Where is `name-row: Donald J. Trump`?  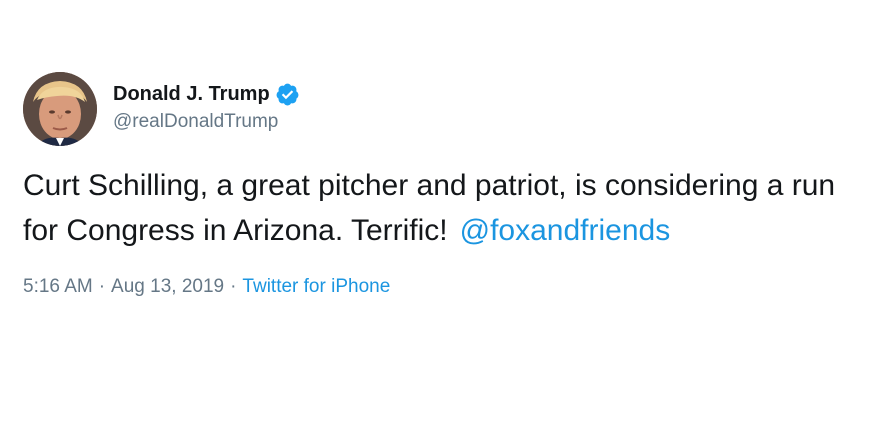
name-row: Donald J. Trump is located at coordinates (206, 94).